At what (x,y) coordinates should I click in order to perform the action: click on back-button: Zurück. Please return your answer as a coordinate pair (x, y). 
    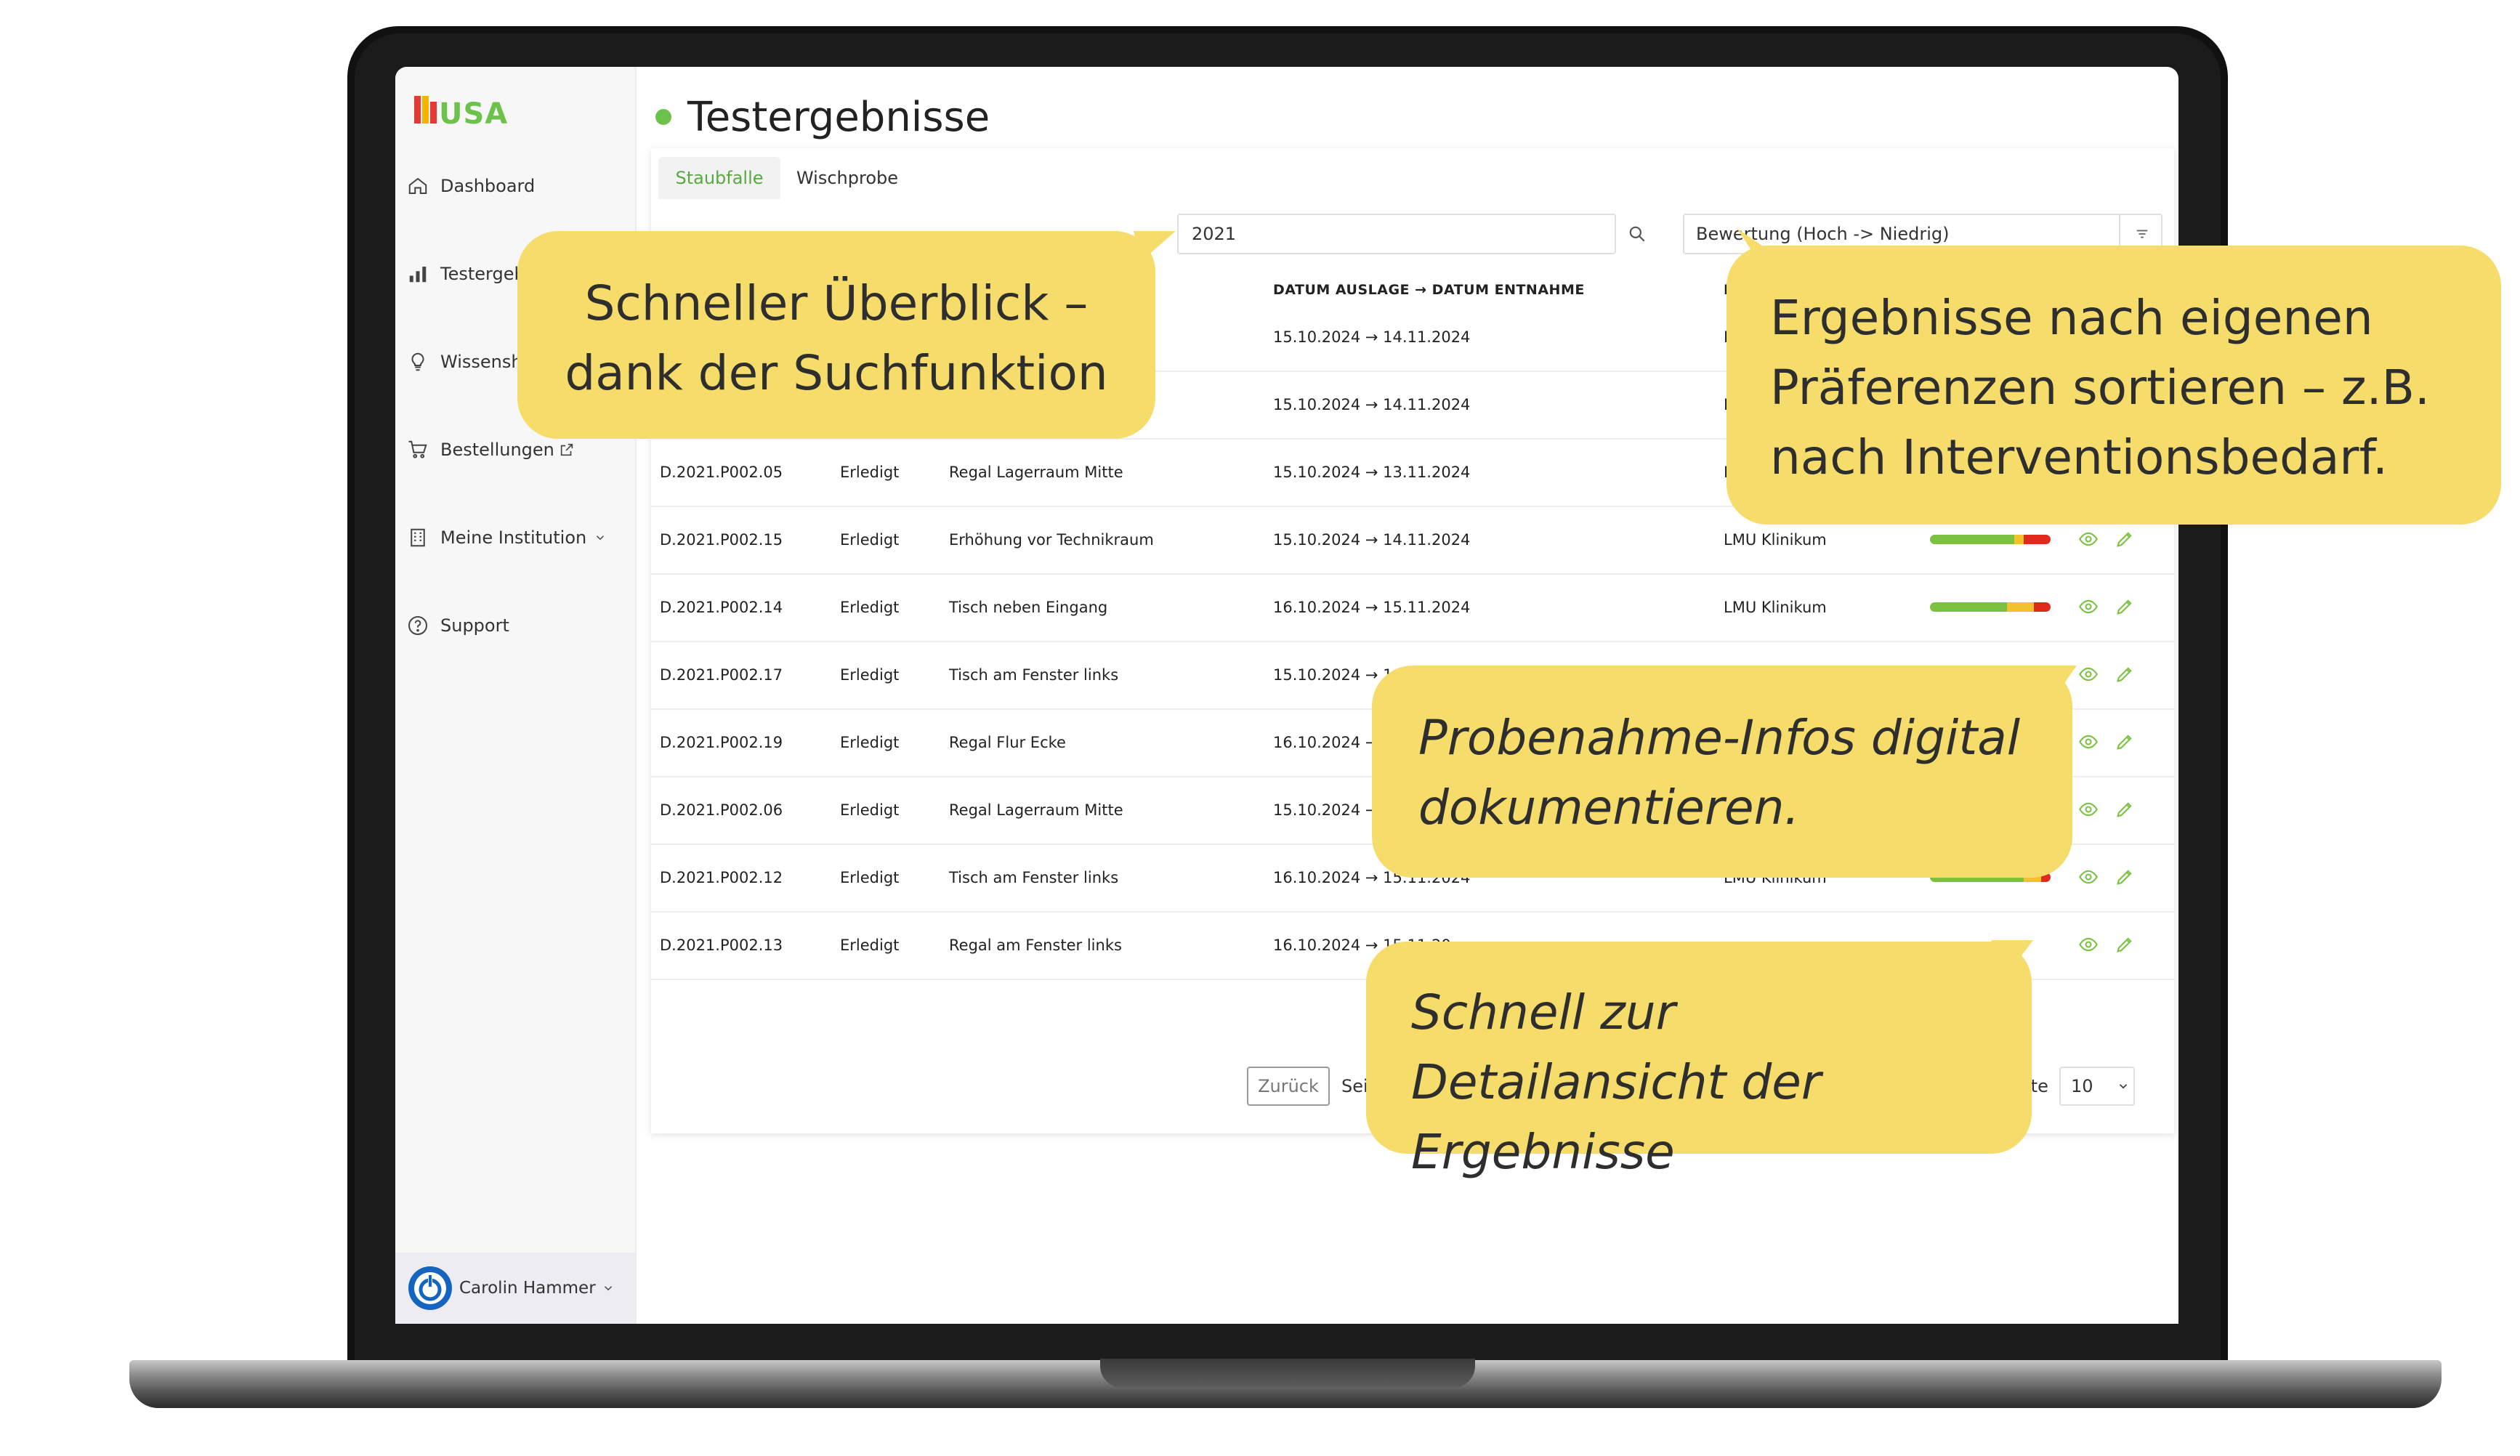
    Looking at the image, I should click on (1288, 1086).